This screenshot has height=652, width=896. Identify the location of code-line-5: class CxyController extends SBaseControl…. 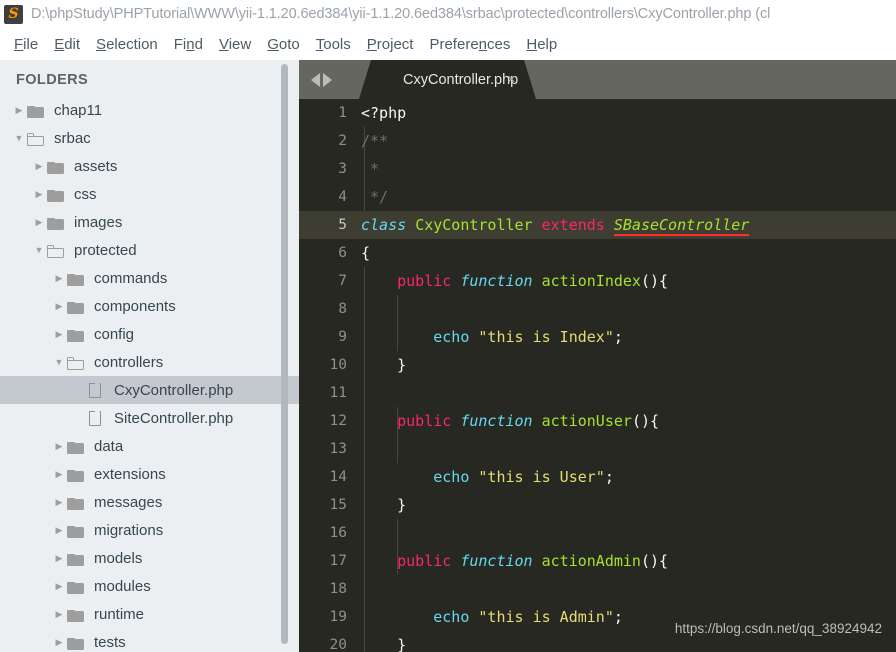
(627, 225).